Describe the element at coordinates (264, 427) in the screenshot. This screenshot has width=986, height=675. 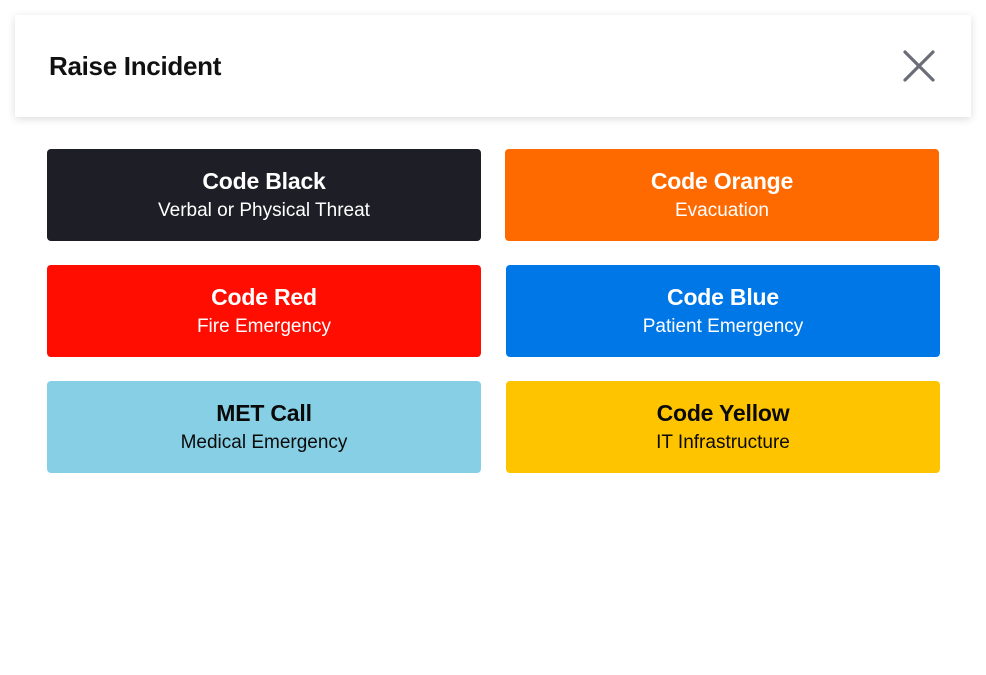
I see `met-call-button: MET Call Medical Emergency` at that location.